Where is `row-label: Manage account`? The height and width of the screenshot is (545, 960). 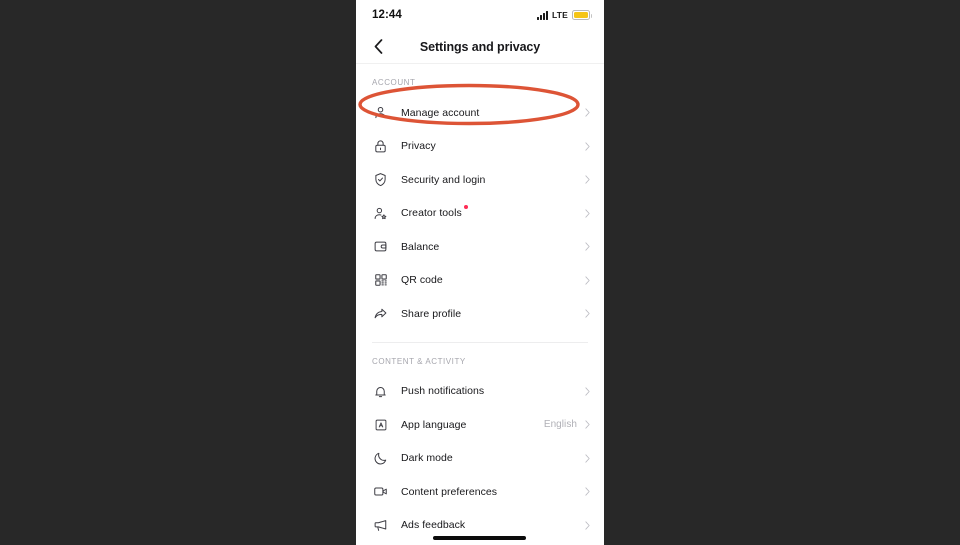 row-label: Manage account is located at coordinates (440, 112).